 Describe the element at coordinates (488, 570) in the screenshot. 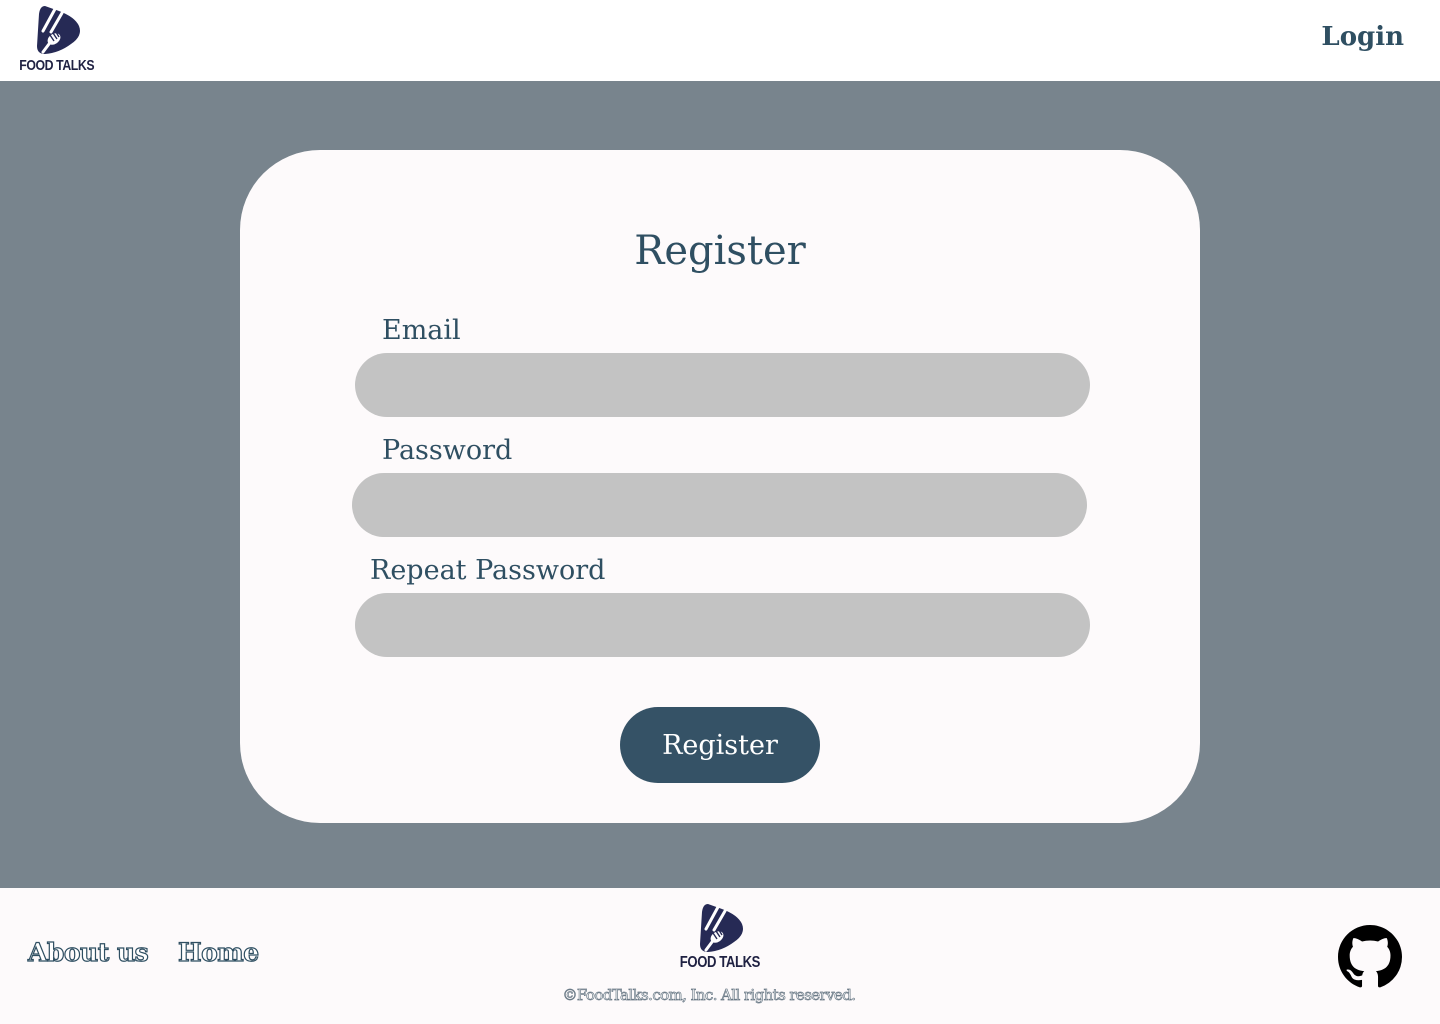

I see `repeat-password-label: Repeat Password` at that location.